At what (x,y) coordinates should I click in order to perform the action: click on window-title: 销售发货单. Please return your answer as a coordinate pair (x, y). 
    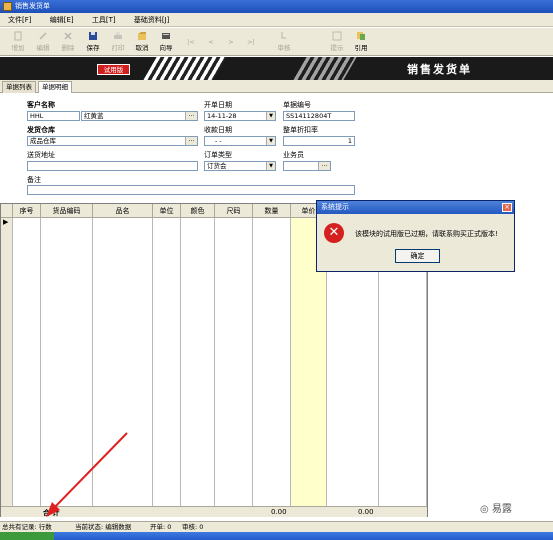
    Looking at the image, I should click on (32, 6).